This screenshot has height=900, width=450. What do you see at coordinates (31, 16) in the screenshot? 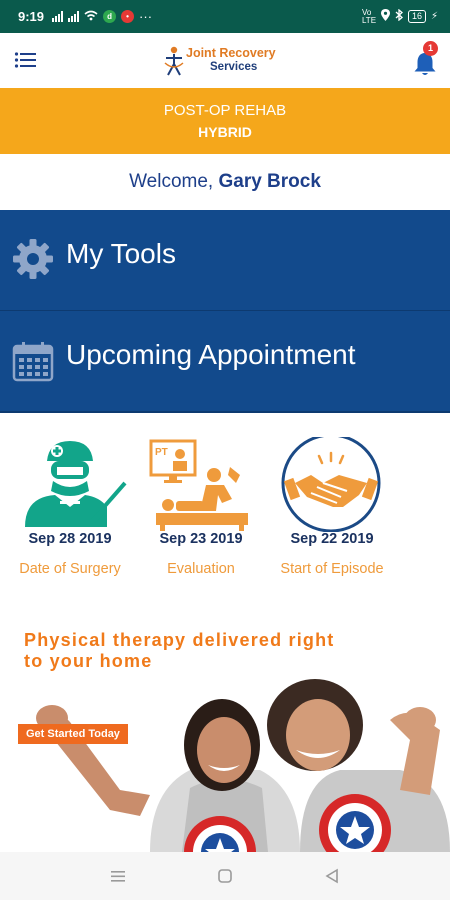
I see `status-time: 9:19` at bounding box center [31, 16].